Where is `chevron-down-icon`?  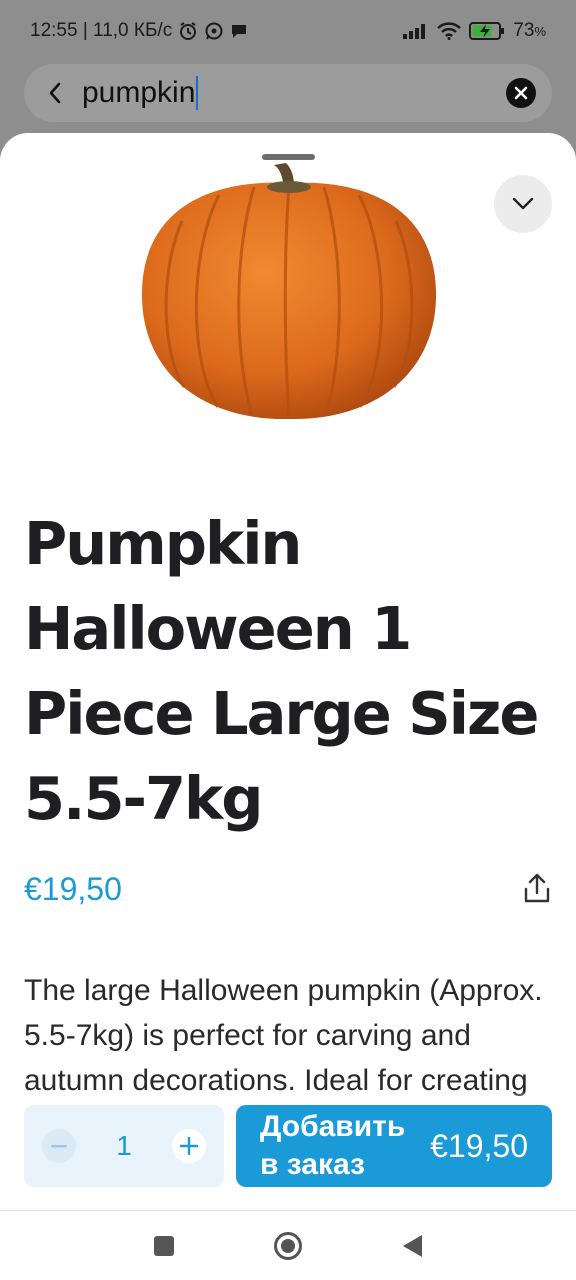
chevron-down-icon is located at coordinates (523, 203).